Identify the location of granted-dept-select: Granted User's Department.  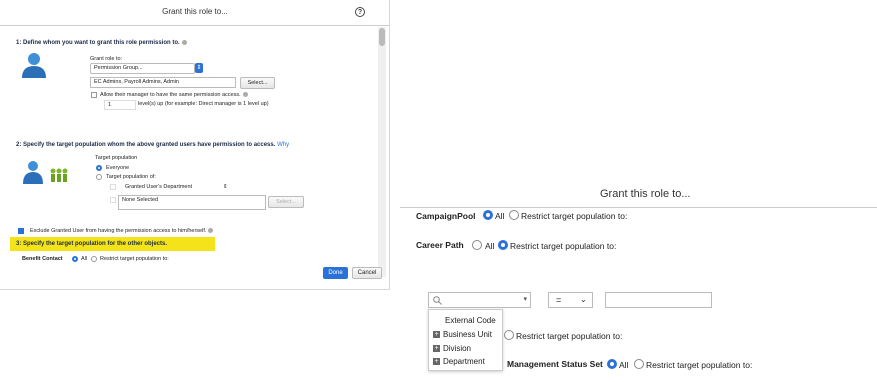
(158, 187).